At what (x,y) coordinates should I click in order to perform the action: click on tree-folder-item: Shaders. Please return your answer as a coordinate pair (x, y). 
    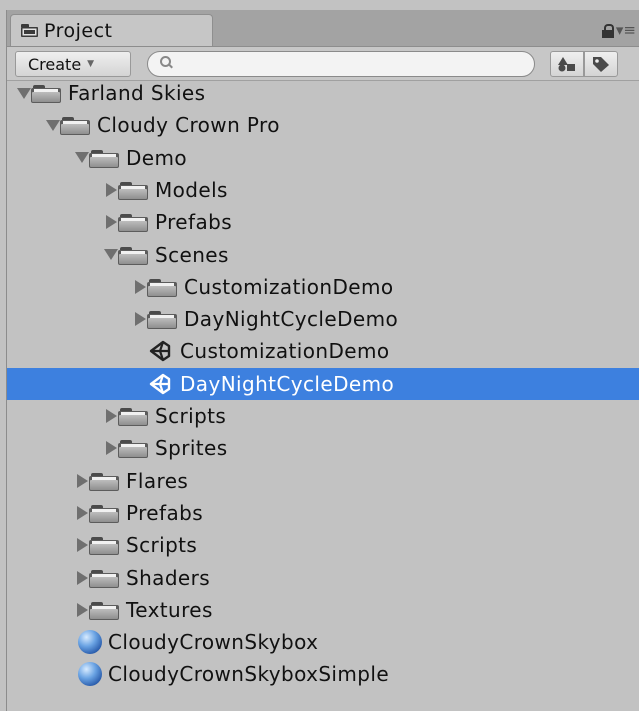
    Looking at the image, I should click on (323, 578).